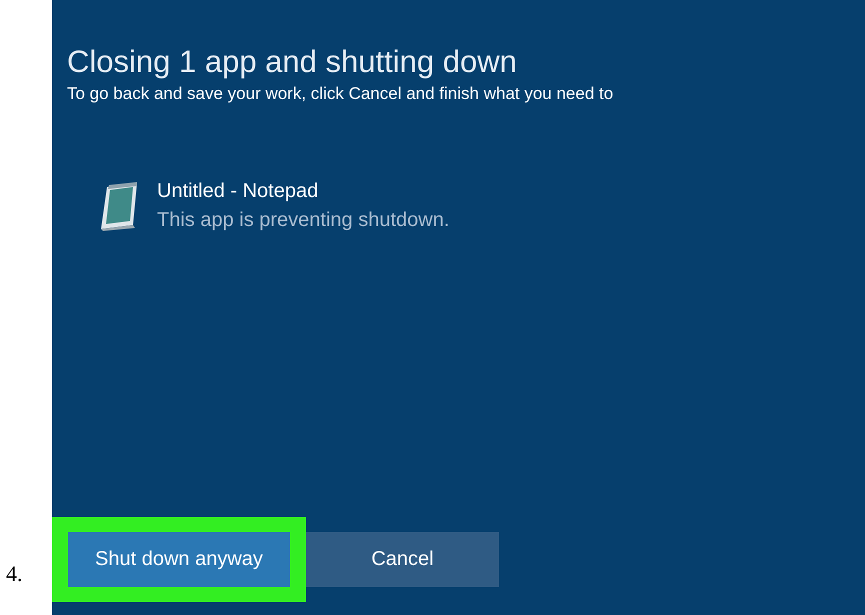 The image size is (865, 615). I want to click on shut-down-button: Shut down anyway, so click(179, 559).